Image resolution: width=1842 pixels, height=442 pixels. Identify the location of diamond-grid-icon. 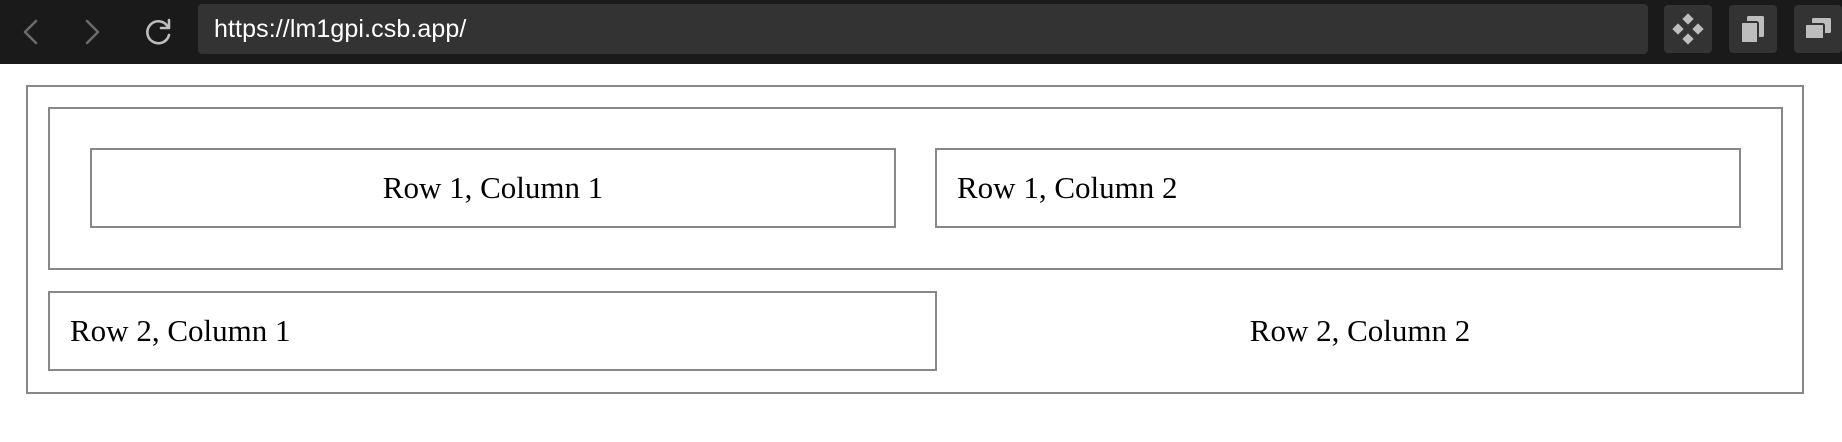
(1688, 29).